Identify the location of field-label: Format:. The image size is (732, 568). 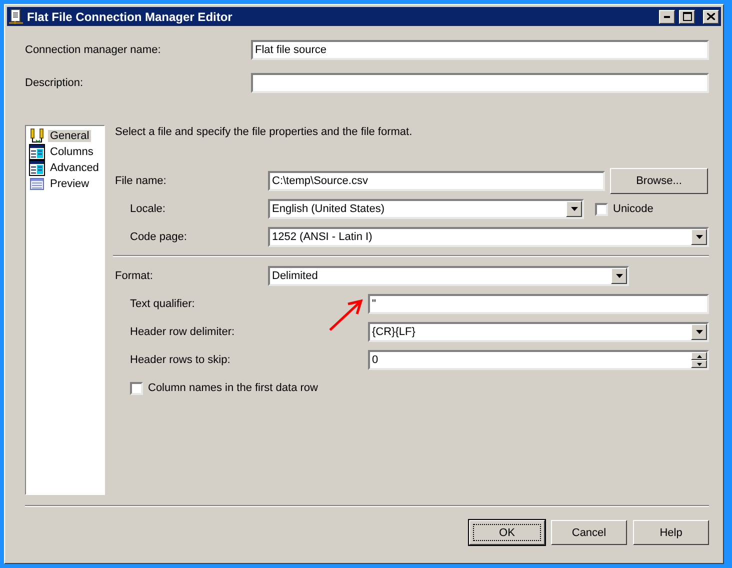
(134, 276).